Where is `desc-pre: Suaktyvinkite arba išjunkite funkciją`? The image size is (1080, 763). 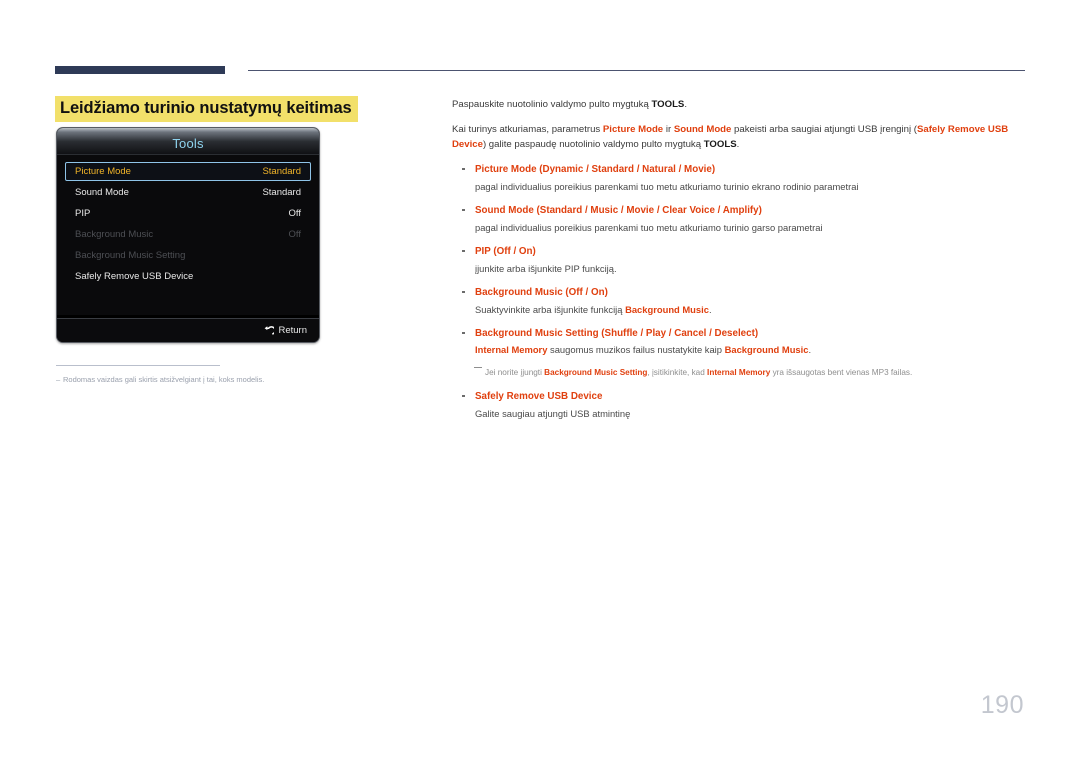
desc-pre: Suaktyvinkite arba išjunkite funkciją is located at coordinates (550, 309).